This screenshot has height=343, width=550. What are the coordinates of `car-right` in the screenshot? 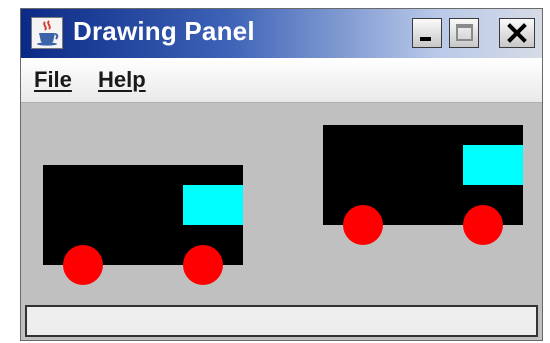 It's located at (423, 185).